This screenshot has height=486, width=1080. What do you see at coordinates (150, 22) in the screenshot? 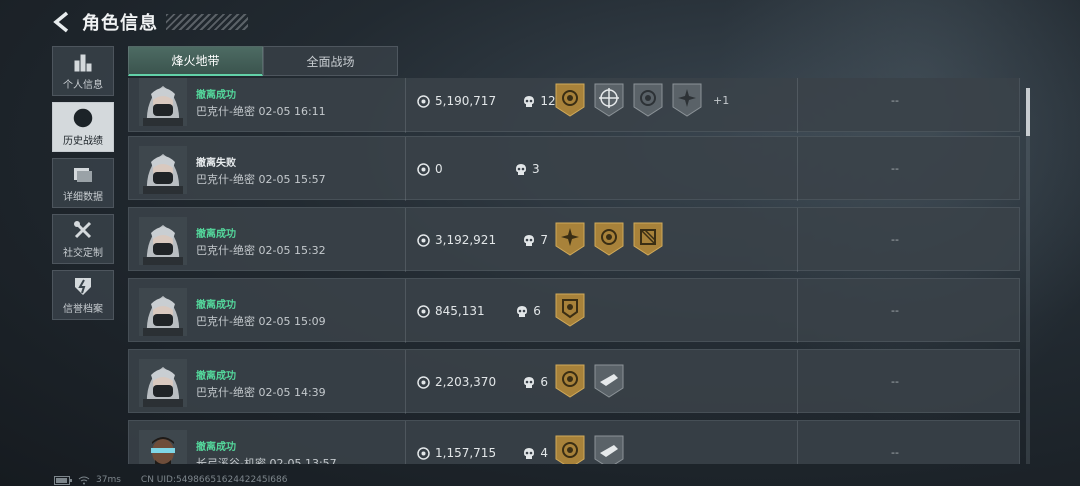
I see `page-header: 角色信息` at bounding box center [150, 22].